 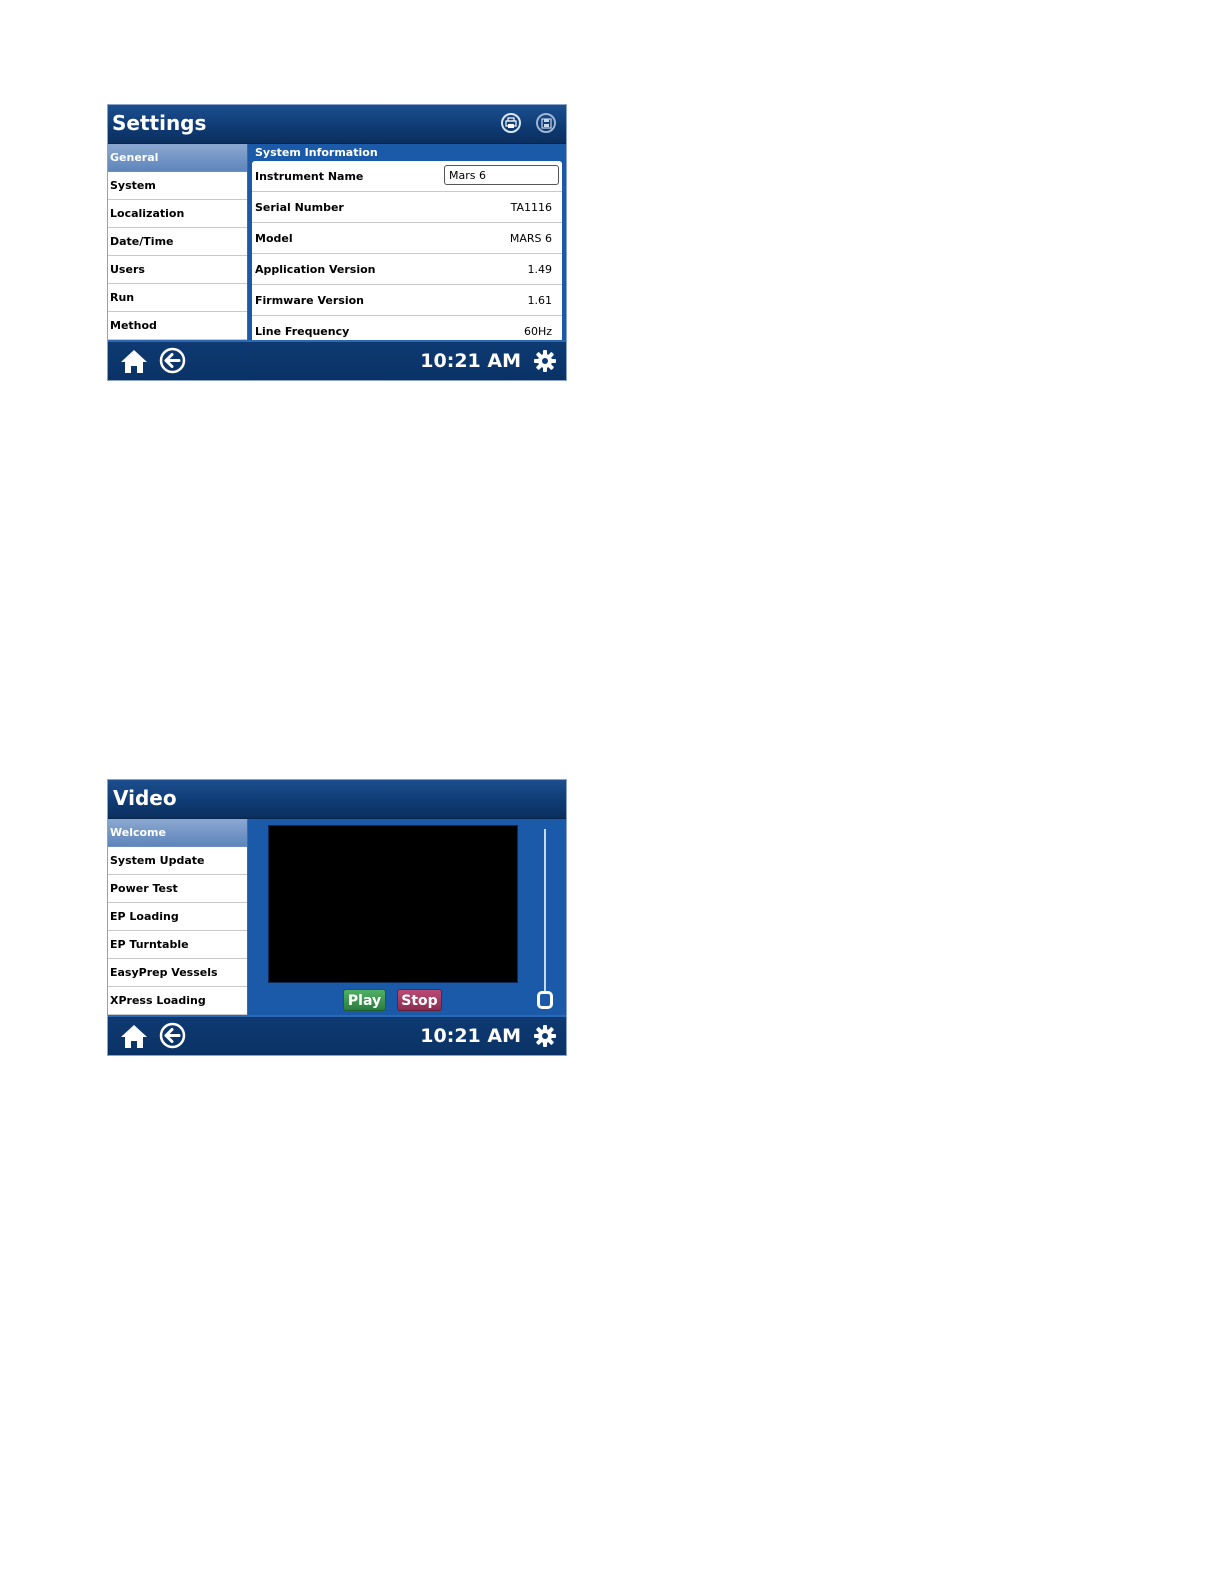 I want to click on info-row-application-version: Application Version 1.49, so click(x=407, y=269).